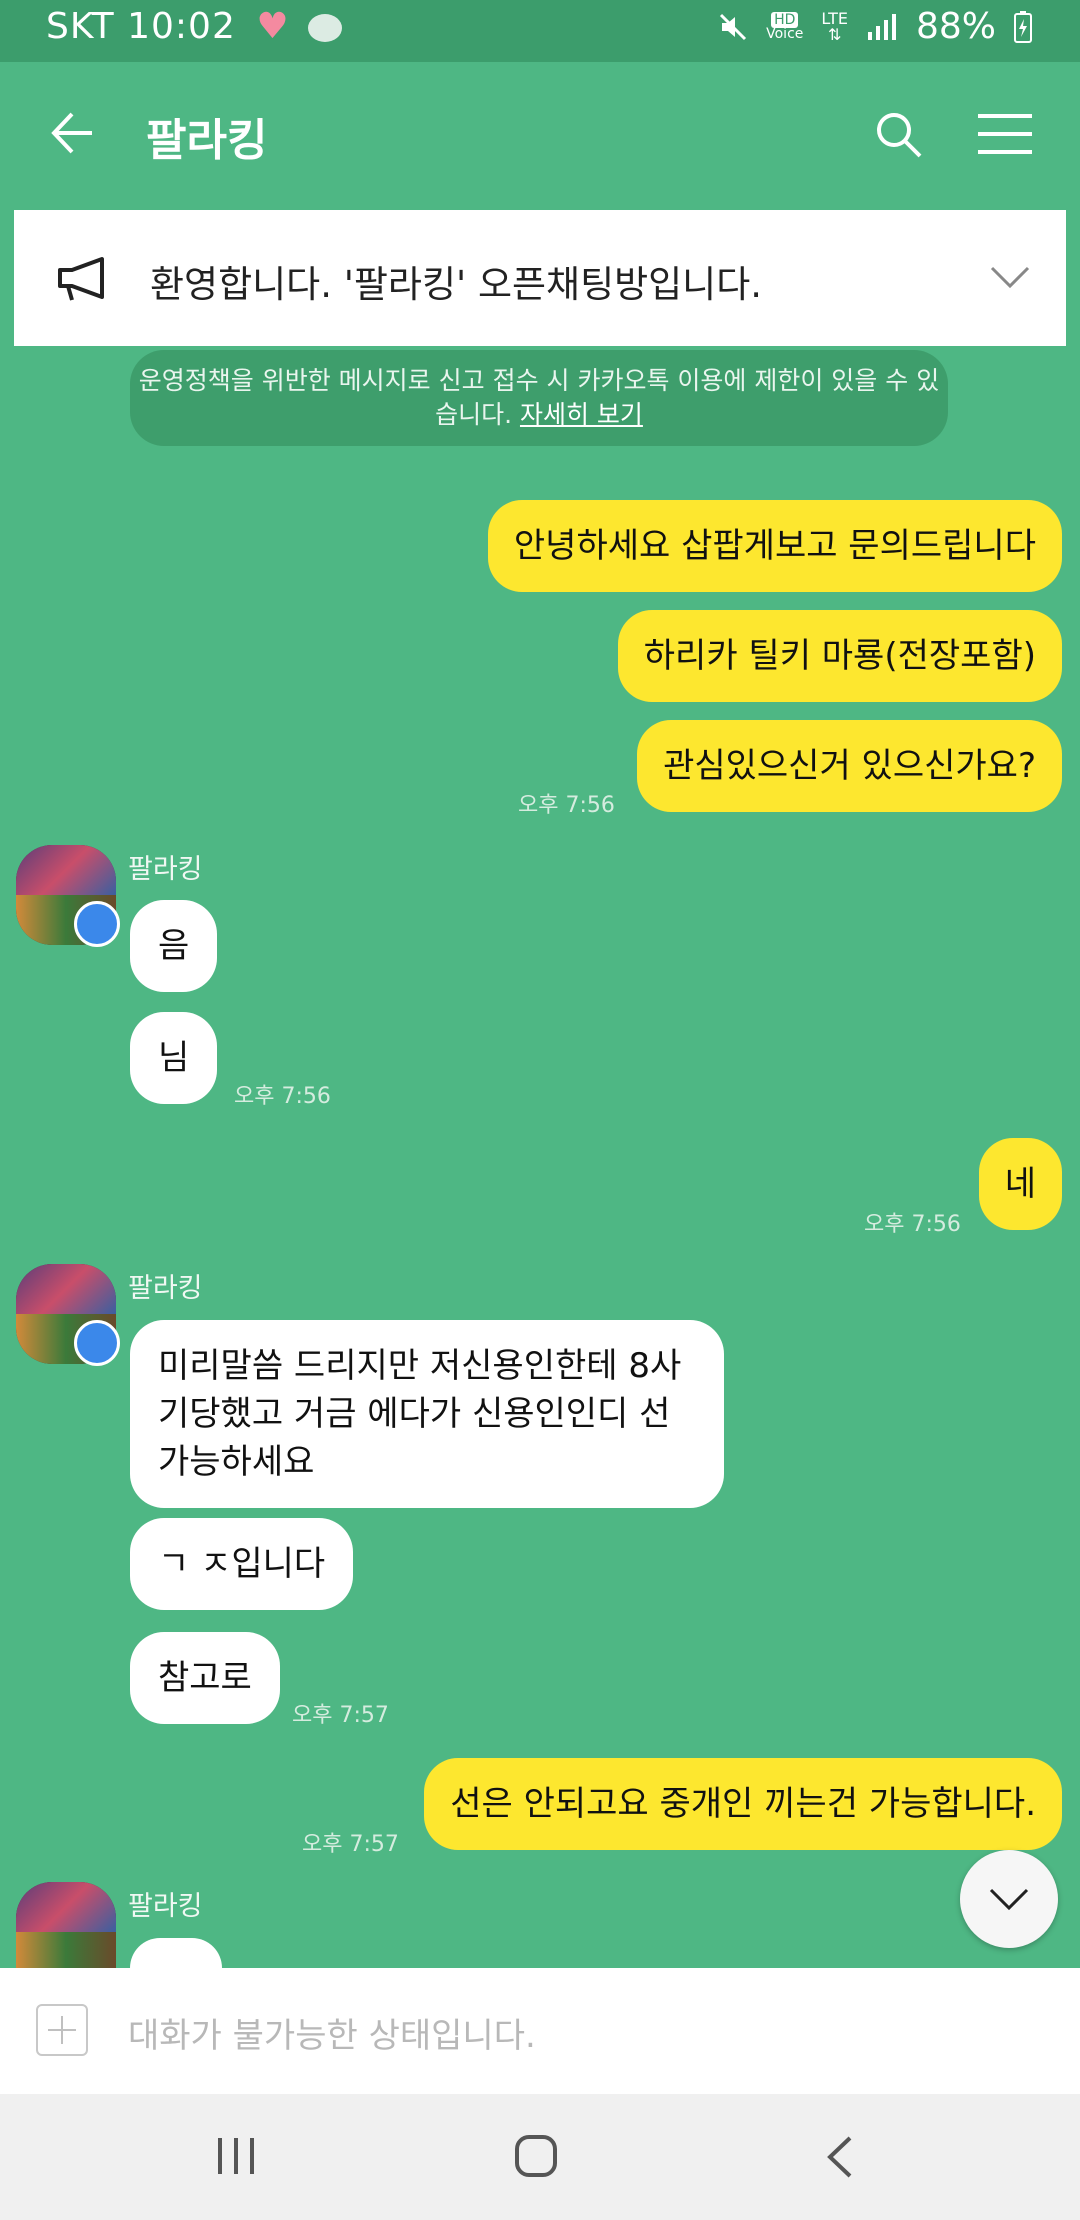 This screenshot has width=1080, height=2220. I want to click on chat-header: 팔라킹, so click(540, 136).